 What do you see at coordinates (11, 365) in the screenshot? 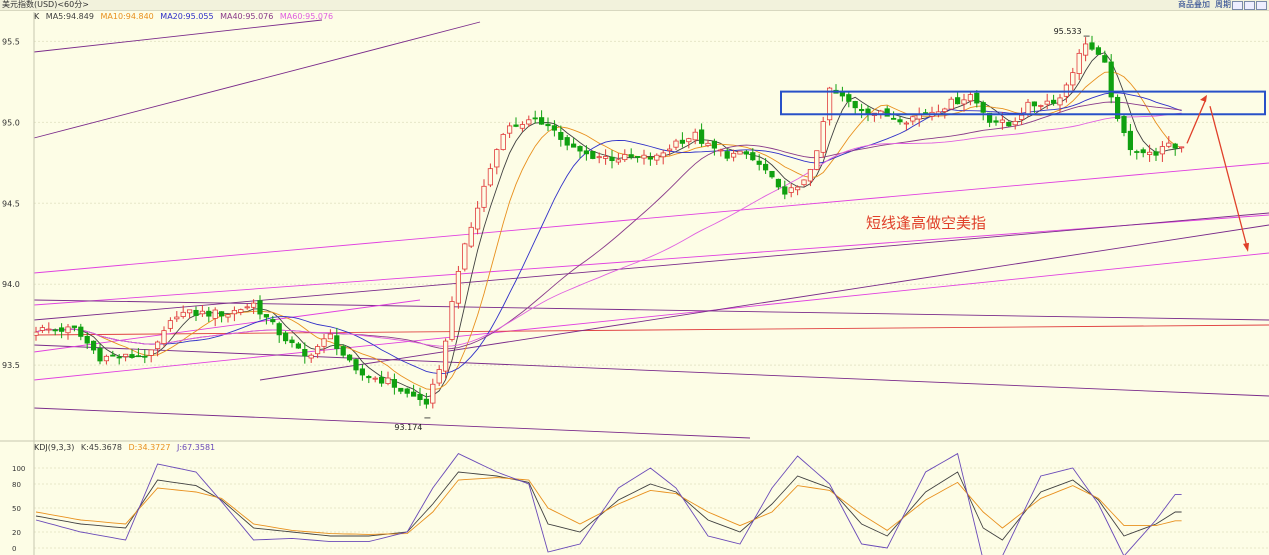
I see `y-tick-label-0: 93.5` at bounding box center [11, 365].